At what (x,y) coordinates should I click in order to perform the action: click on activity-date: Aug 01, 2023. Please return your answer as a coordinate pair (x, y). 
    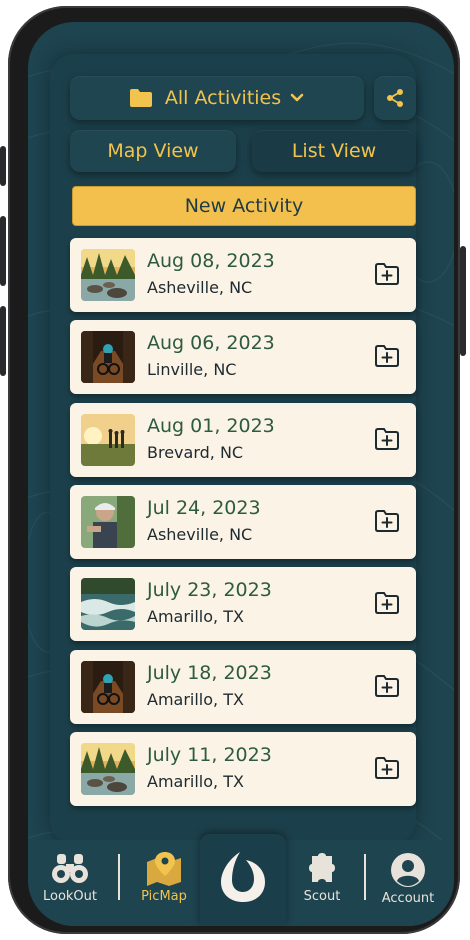
    Looking at the image, I should click on (211, 425).